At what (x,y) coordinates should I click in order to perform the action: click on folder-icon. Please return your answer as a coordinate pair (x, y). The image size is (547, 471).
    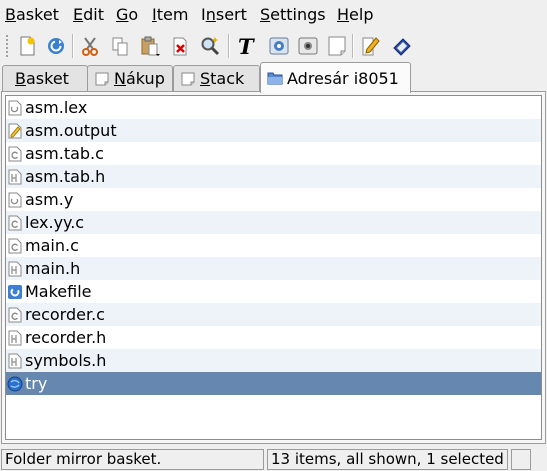
    Looking at the image, I should click on (275, 78).